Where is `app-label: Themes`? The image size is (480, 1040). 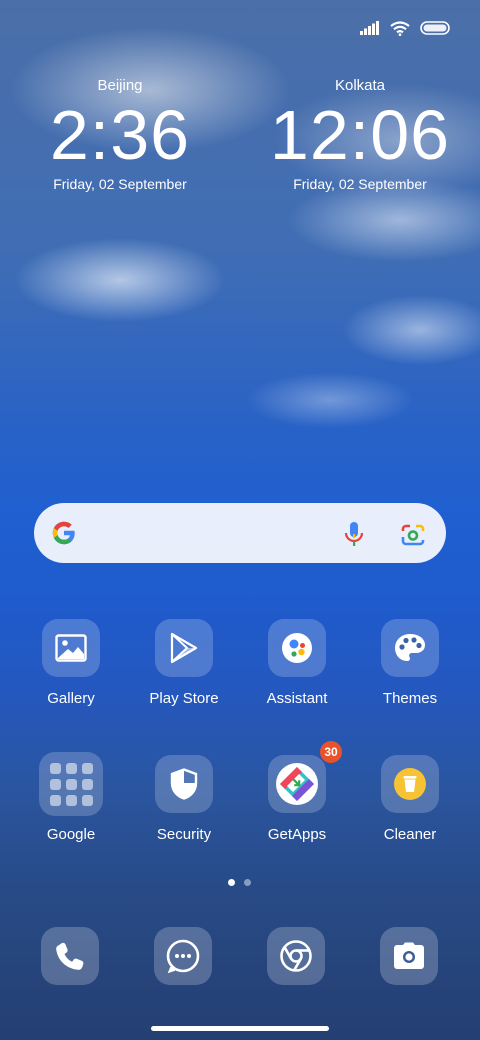
app-label: Themes is located at coordinates (410, 698).